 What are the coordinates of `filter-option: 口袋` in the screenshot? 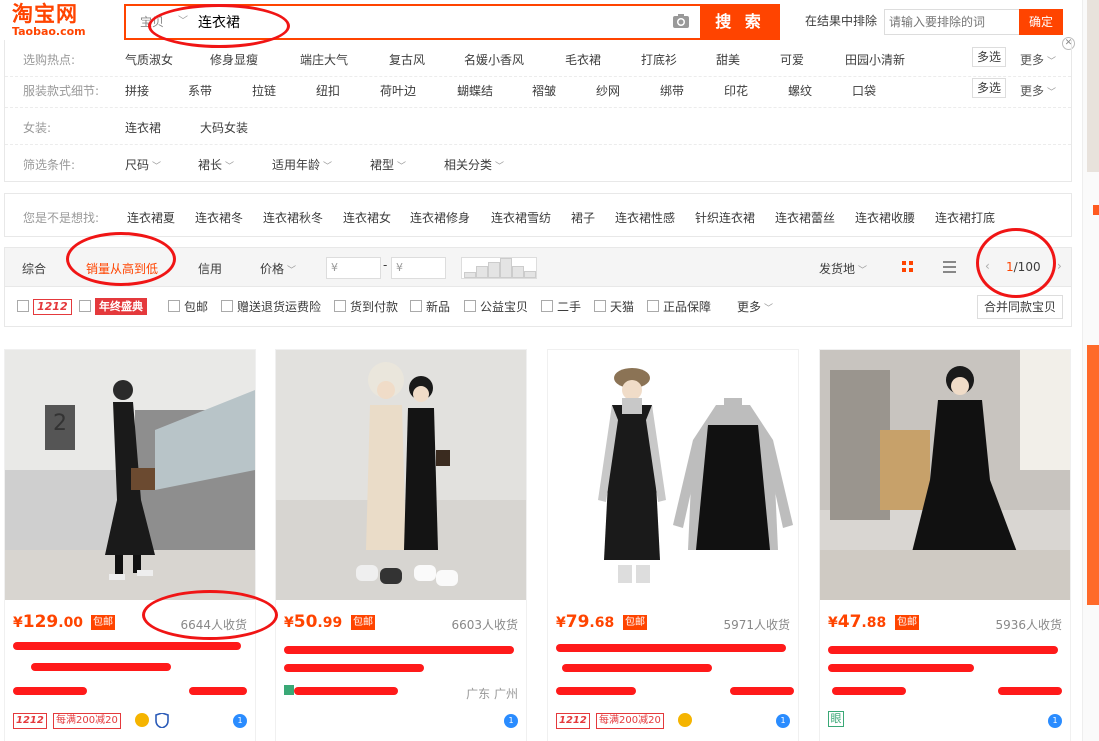 It's located at (864, 90).